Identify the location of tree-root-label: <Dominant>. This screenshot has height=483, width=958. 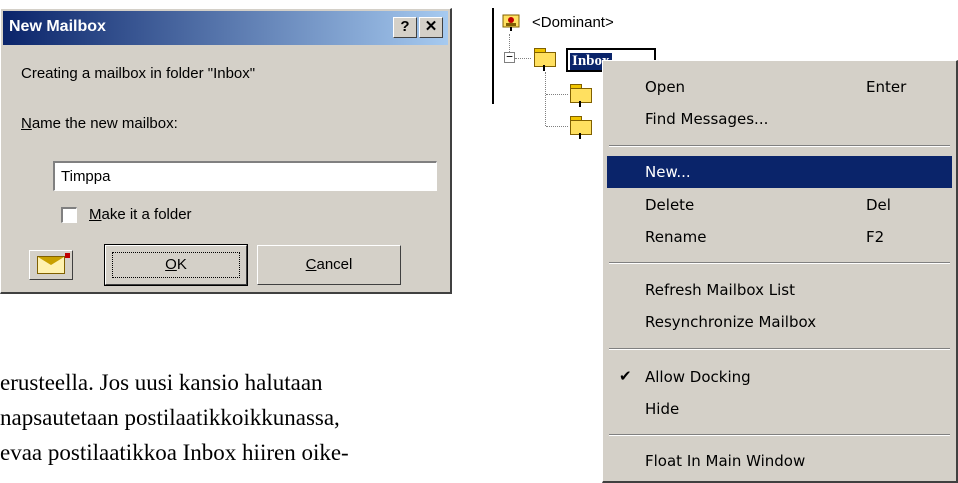
(573, 22).